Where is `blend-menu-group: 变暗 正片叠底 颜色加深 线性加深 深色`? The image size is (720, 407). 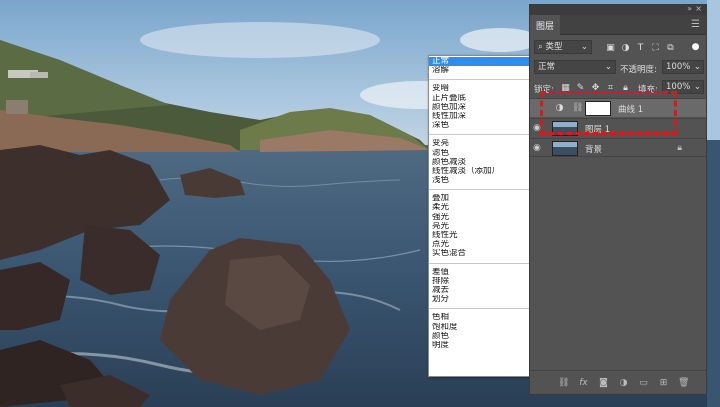
blend-menu-group: 变暗 正片叠底 颜色加深 线性加深 深色 is located at coordinates (481, 110).